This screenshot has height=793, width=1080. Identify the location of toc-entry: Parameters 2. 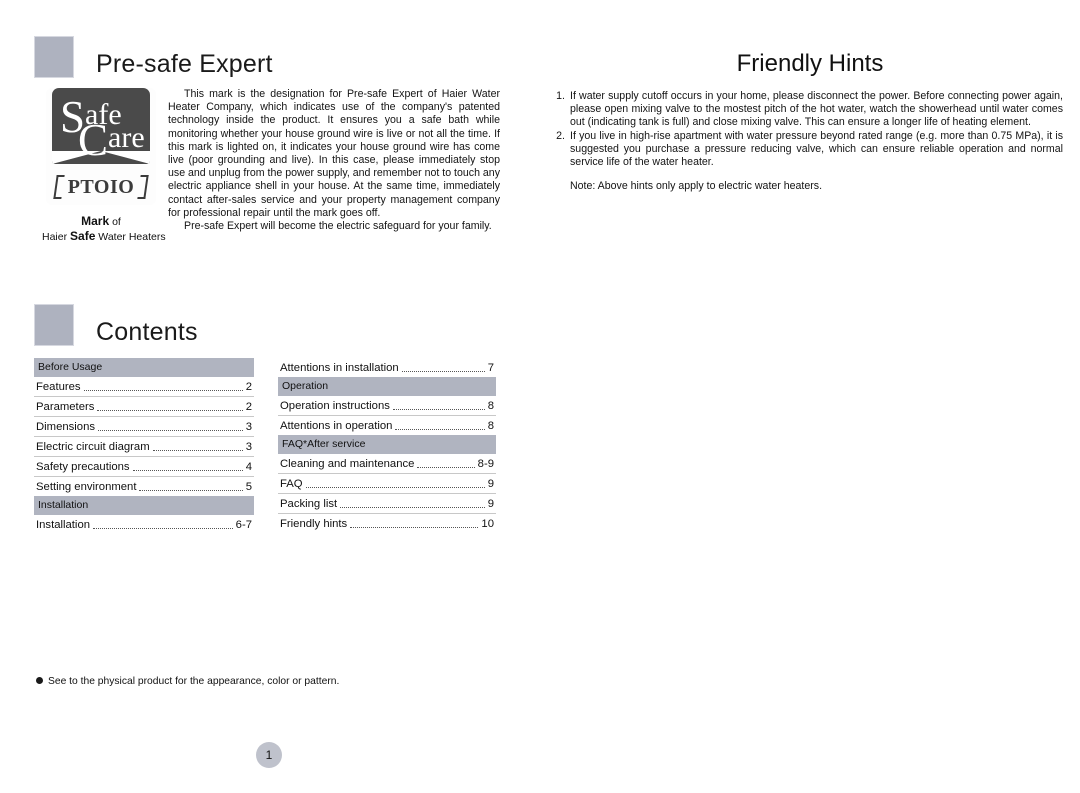
(144, 406).